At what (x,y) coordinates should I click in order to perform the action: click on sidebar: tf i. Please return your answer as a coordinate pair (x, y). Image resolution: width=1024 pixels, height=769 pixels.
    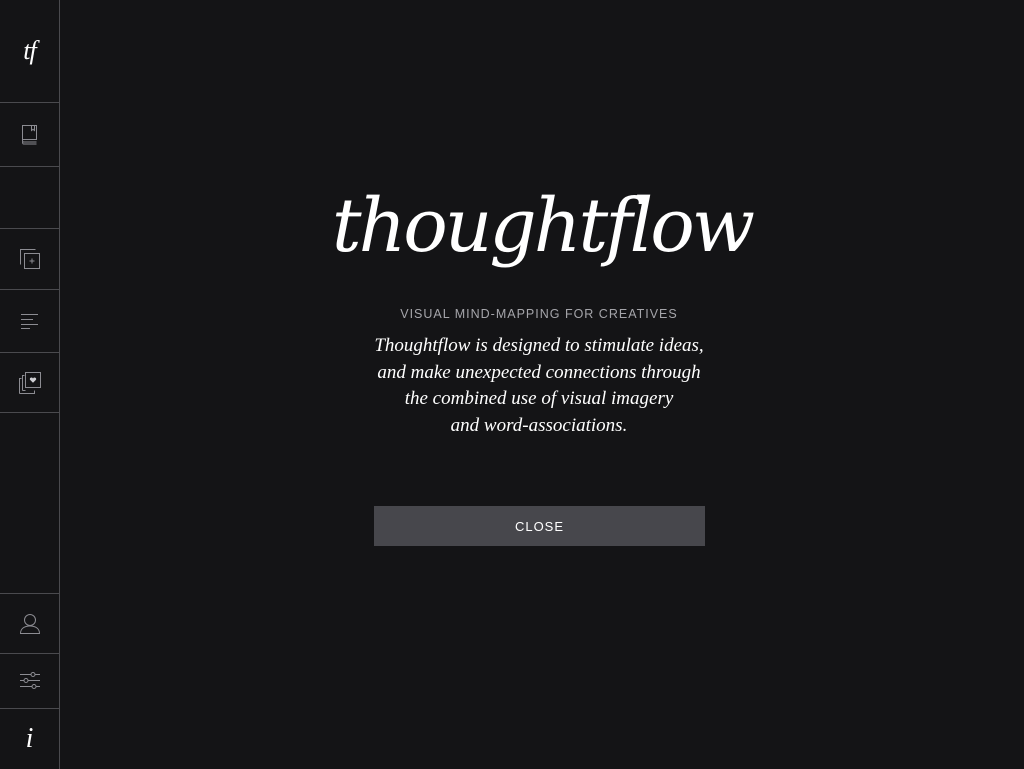
    Looking at the image, I should click on (30, 384).